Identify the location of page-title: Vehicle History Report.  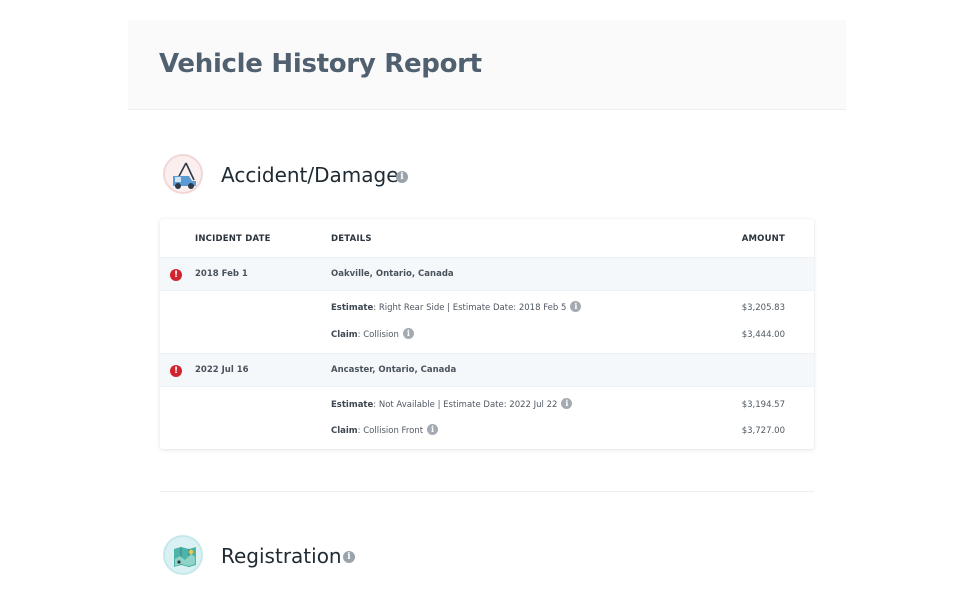
(320, 64).